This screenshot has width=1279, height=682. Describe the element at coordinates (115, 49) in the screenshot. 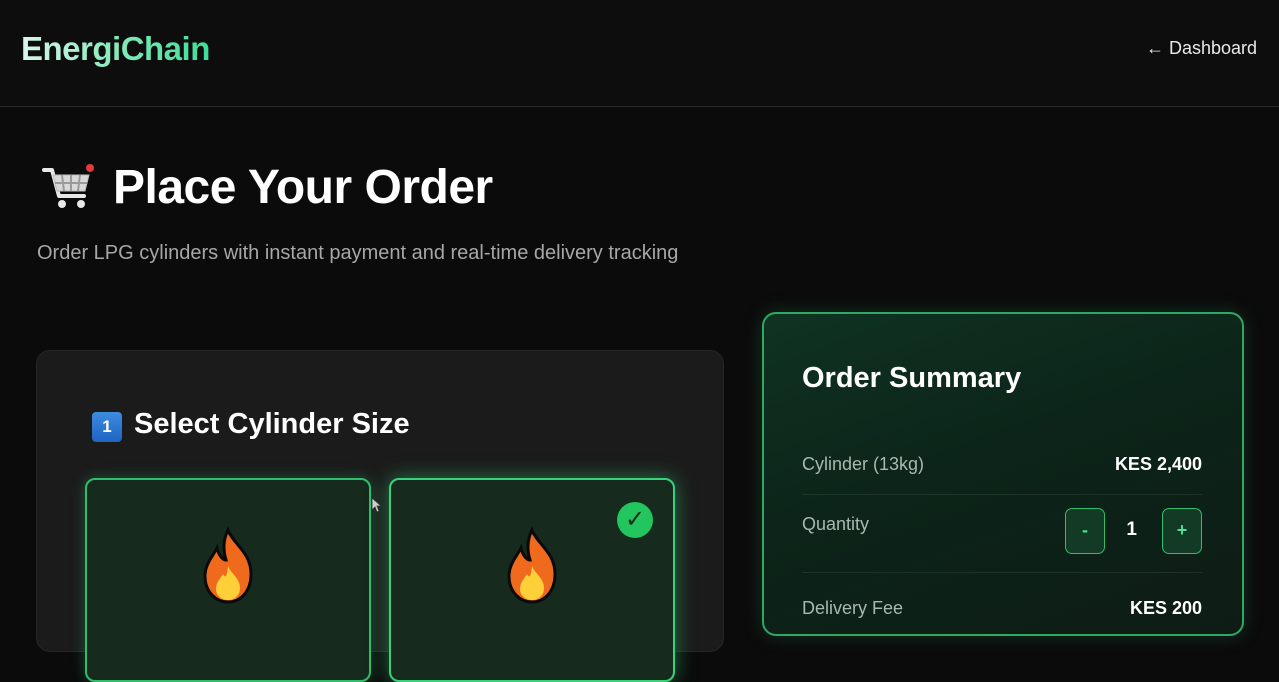

I see `brand-logo: EnergiChain` at that location.